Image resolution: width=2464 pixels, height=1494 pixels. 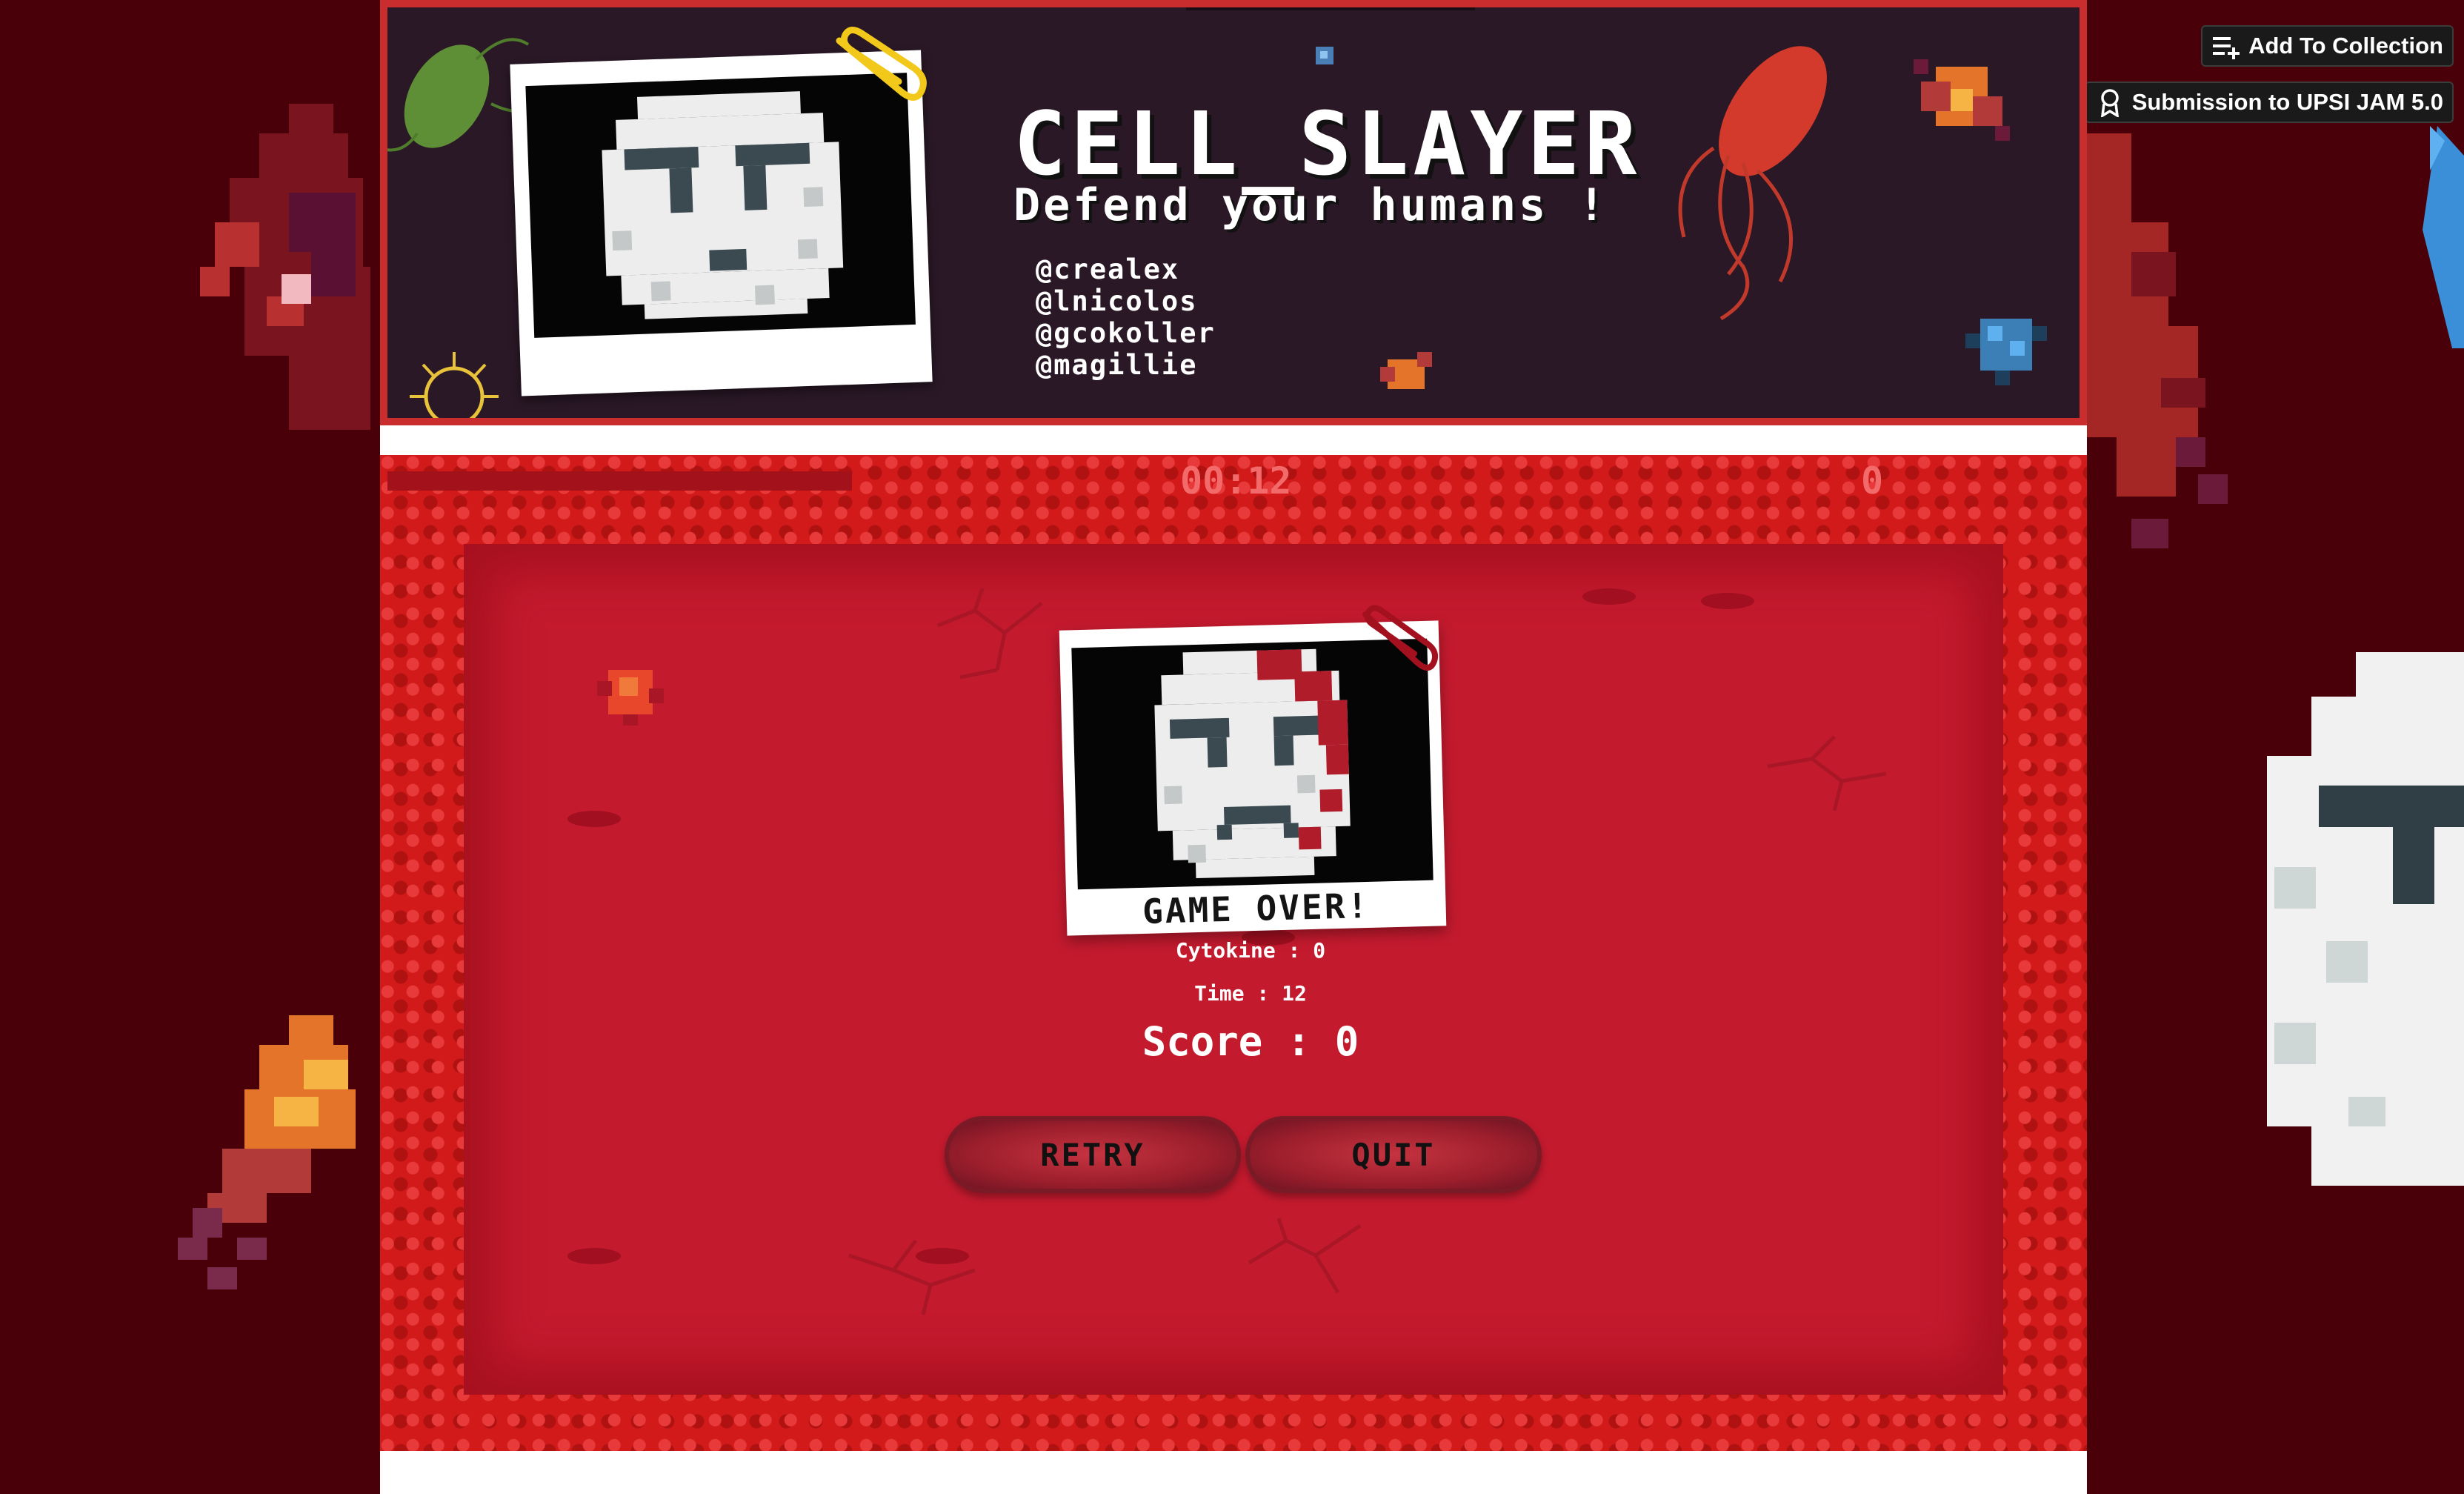 I want to click on credit-handle: @magillie, so click(x=1117, y=365).